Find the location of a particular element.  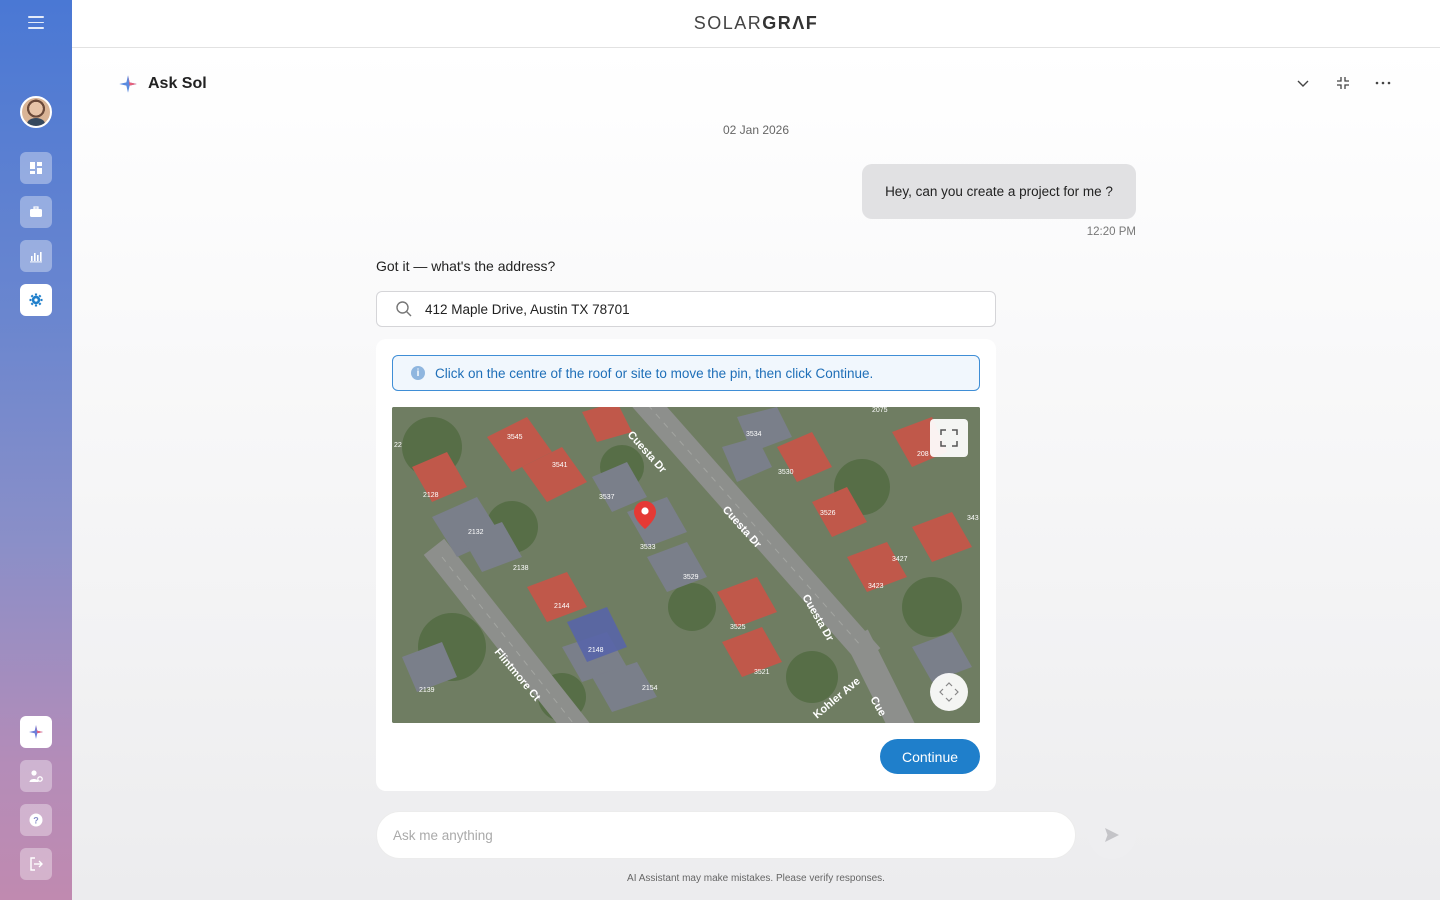

pan-arrows-icon is located at coordinates (949, 692).